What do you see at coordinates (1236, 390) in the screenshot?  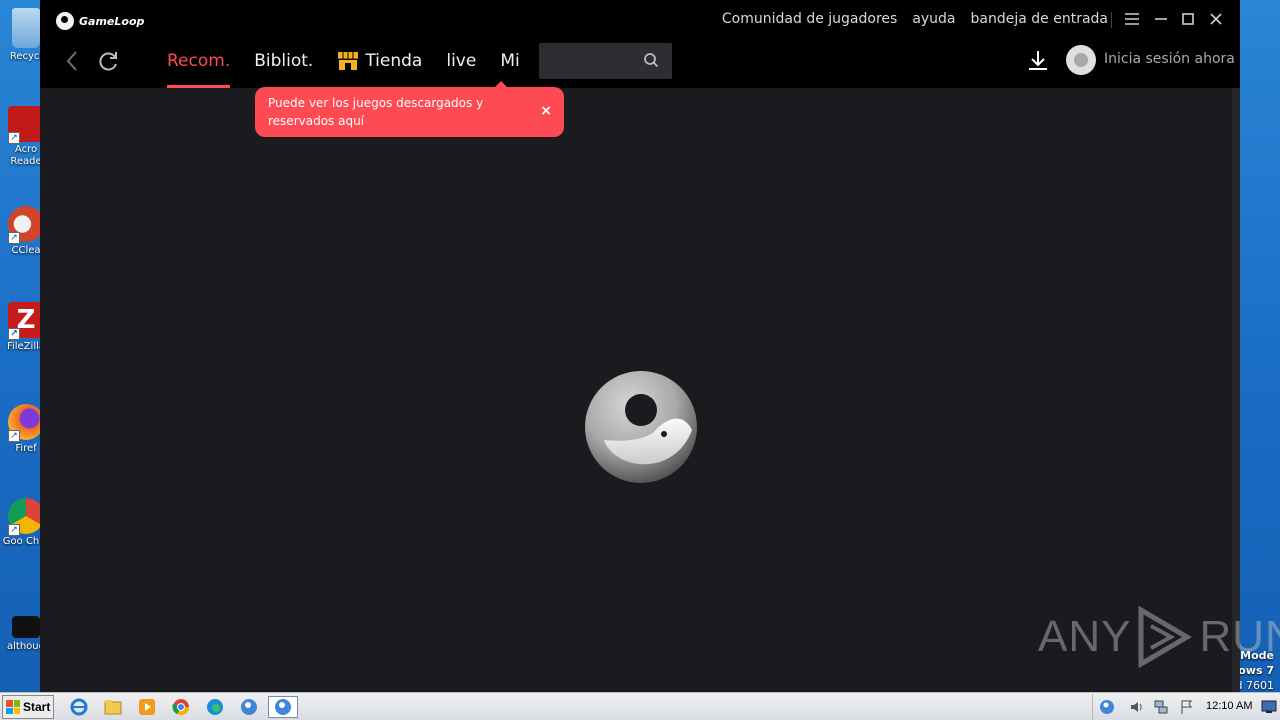 I see `scrollbar` at bounding box center [1236, 390].